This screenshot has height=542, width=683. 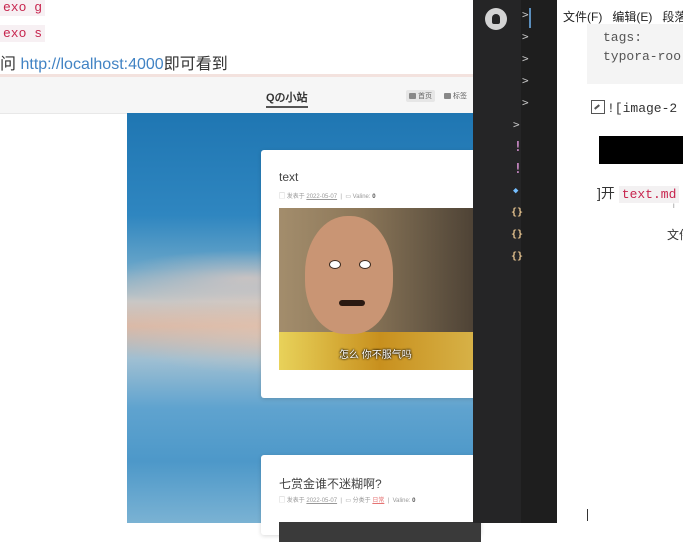 What do you see at coordinates (641, 150) in the screenshot?
I see `image-placeholder` at bounding box center [641, 150].